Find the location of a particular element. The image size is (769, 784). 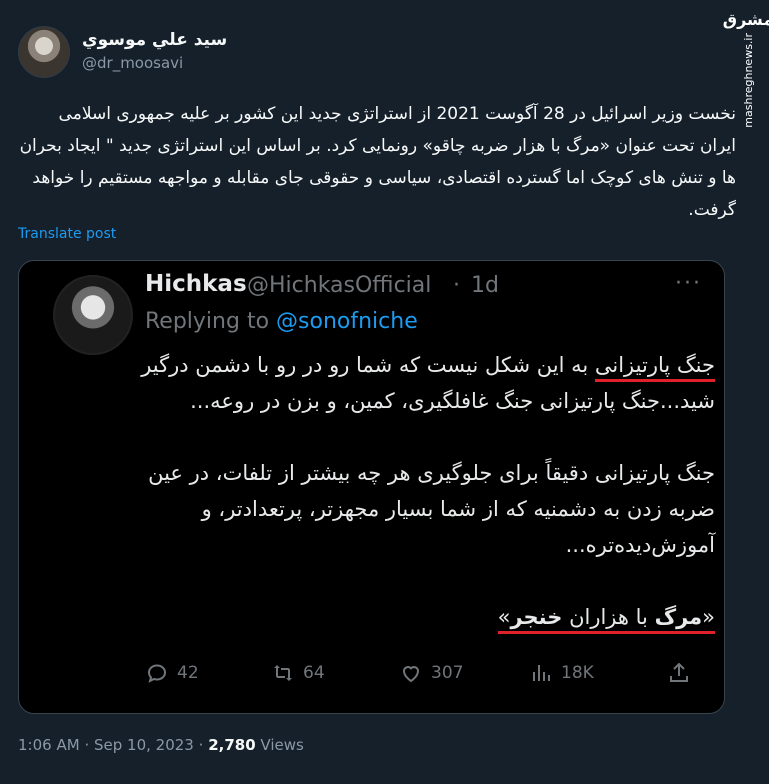

closing-close-quote: » is located at coordinates (504, 617).